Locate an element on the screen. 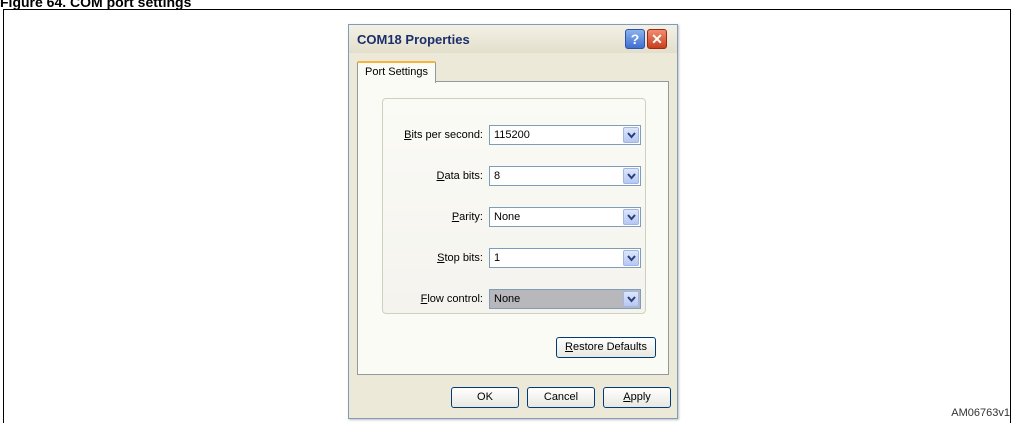  data-bits-value: 8 is located at coordinates (497, 176).